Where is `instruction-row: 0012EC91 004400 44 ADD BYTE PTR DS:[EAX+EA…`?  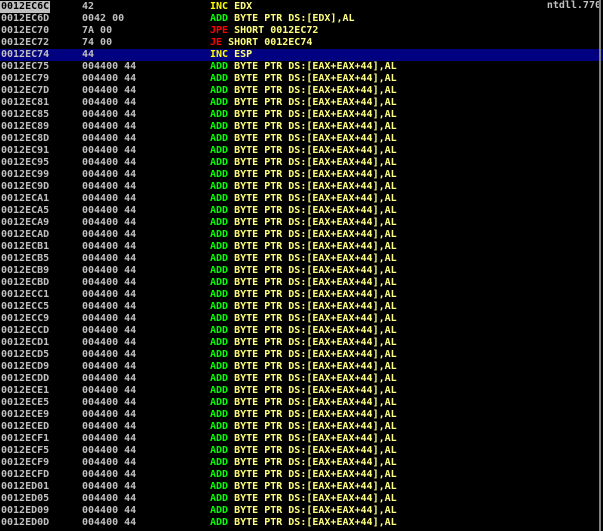 instruction-row: 0012EC91 004400 44 ADD BYTE PTR DS:[EAX+EA… is located at coordinates (301, 151).